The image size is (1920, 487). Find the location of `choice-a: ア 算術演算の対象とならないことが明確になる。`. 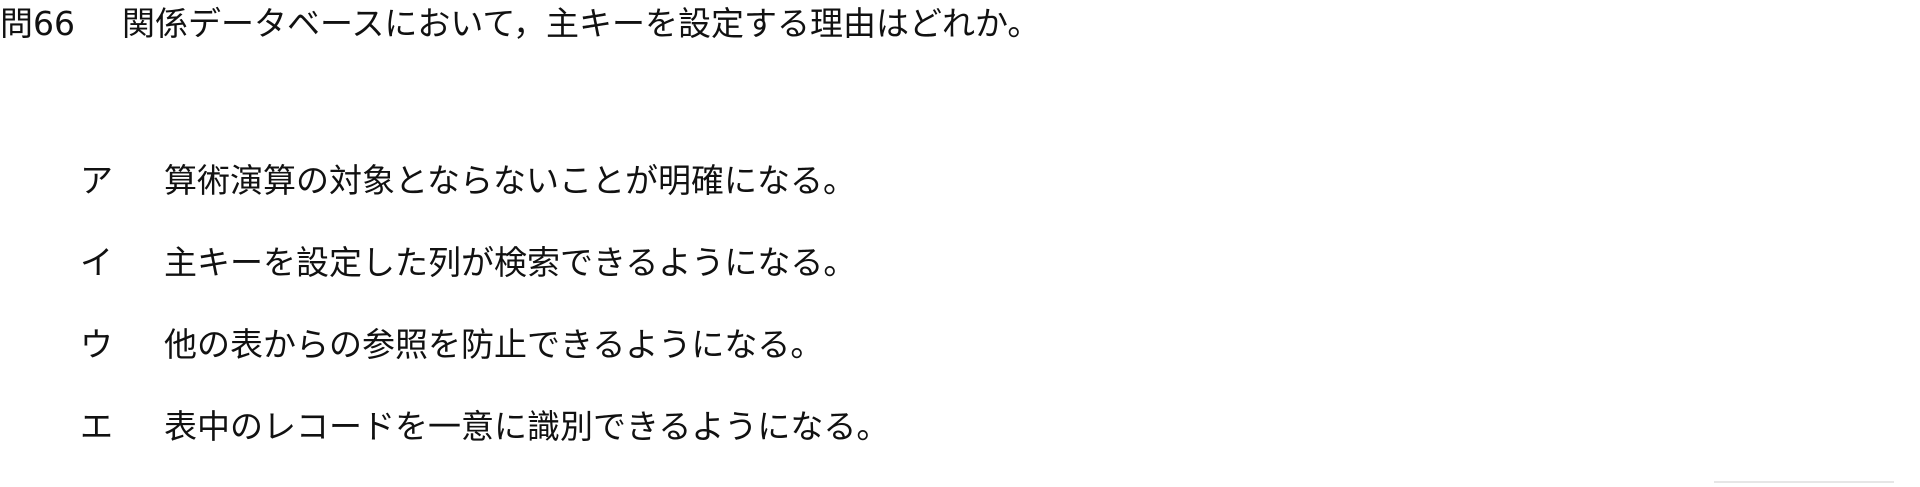

choice-a: ア 算術演算の対象とならないことが明確になる。 is located at coordinates (484, 181).